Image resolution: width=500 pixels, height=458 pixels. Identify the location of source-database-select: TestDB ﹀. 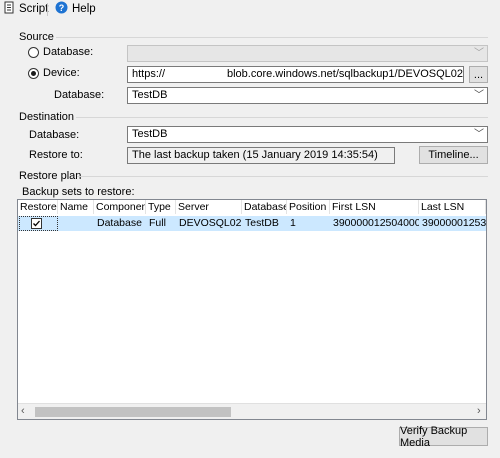
(307, 95).